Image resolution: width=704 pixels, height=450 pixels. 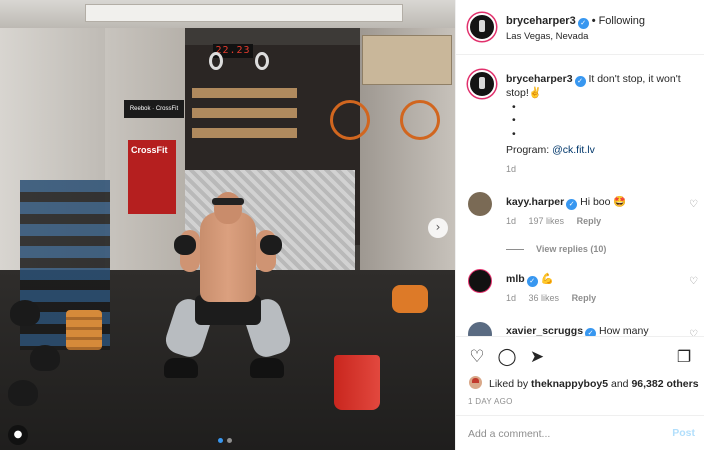 I want to click on brand-sign: Reebok · CrossFit, so click(x=154, y=109).